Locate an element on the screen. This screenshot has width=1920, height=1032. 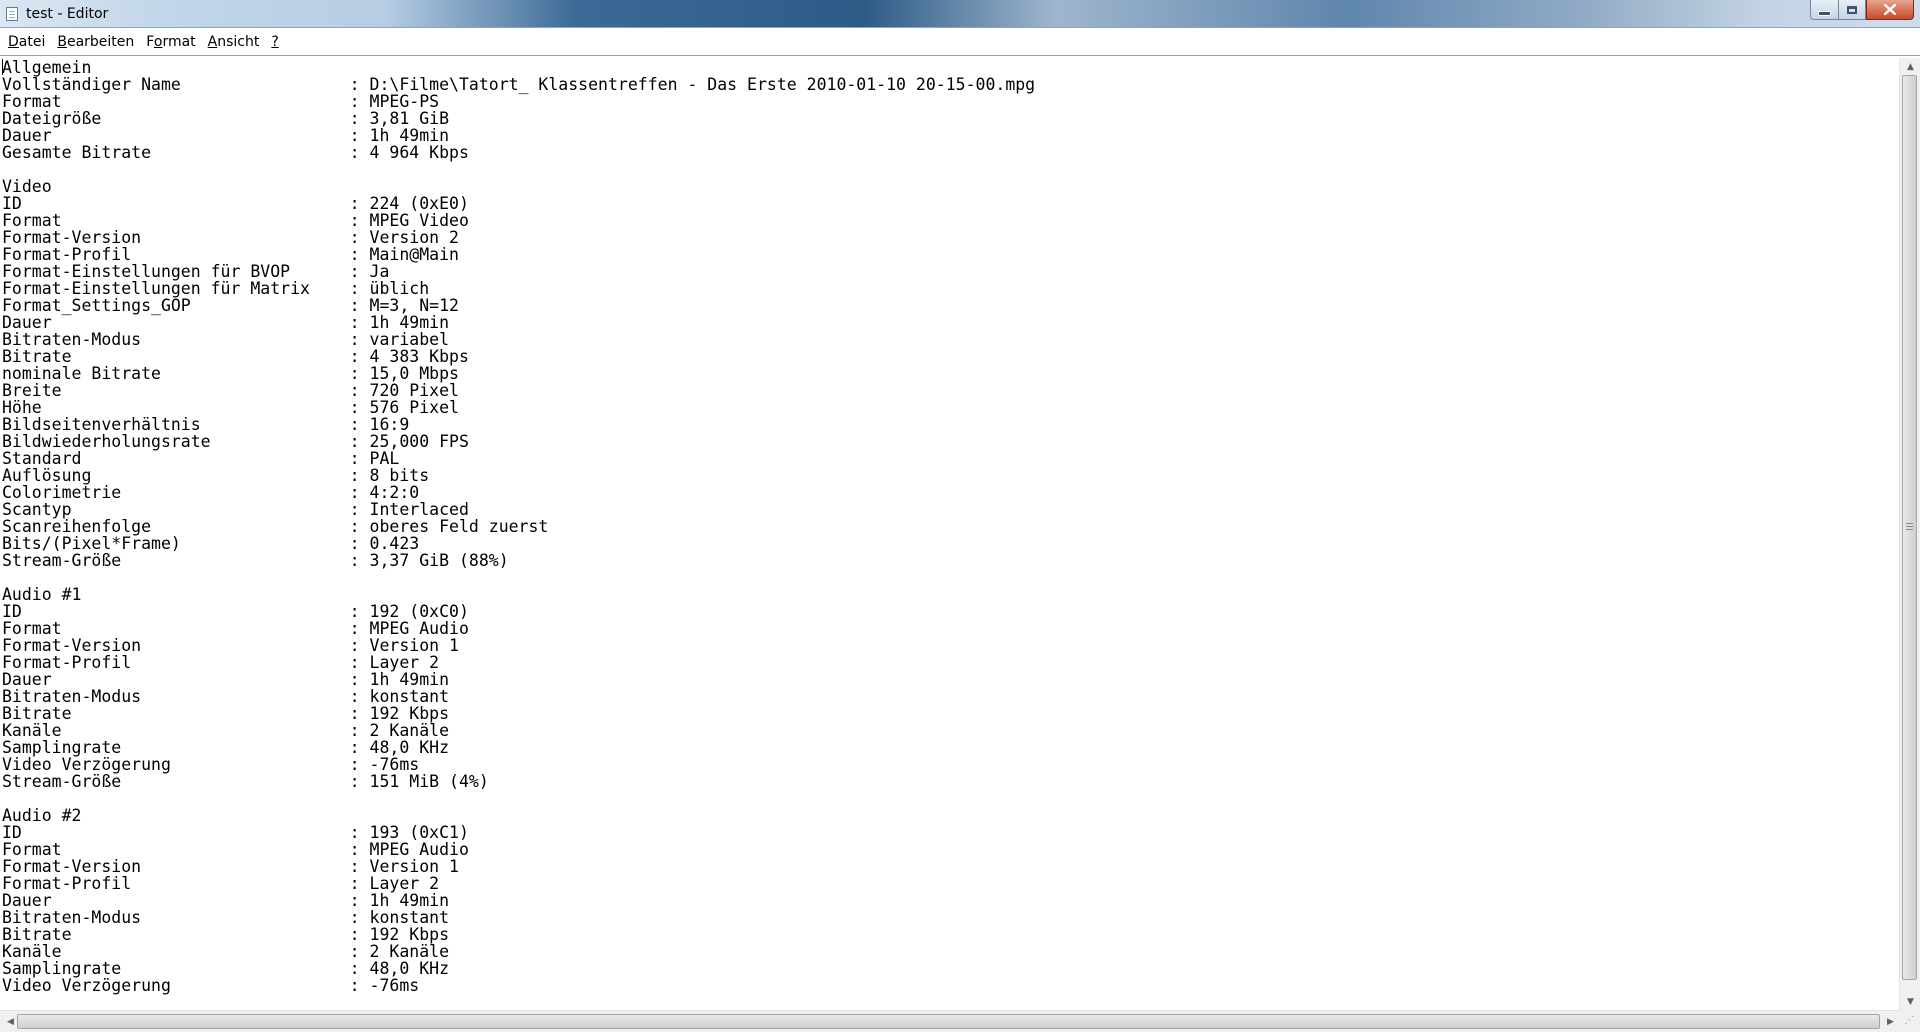
menu-help-accelerator: ? is located at coordinates (275, 41).